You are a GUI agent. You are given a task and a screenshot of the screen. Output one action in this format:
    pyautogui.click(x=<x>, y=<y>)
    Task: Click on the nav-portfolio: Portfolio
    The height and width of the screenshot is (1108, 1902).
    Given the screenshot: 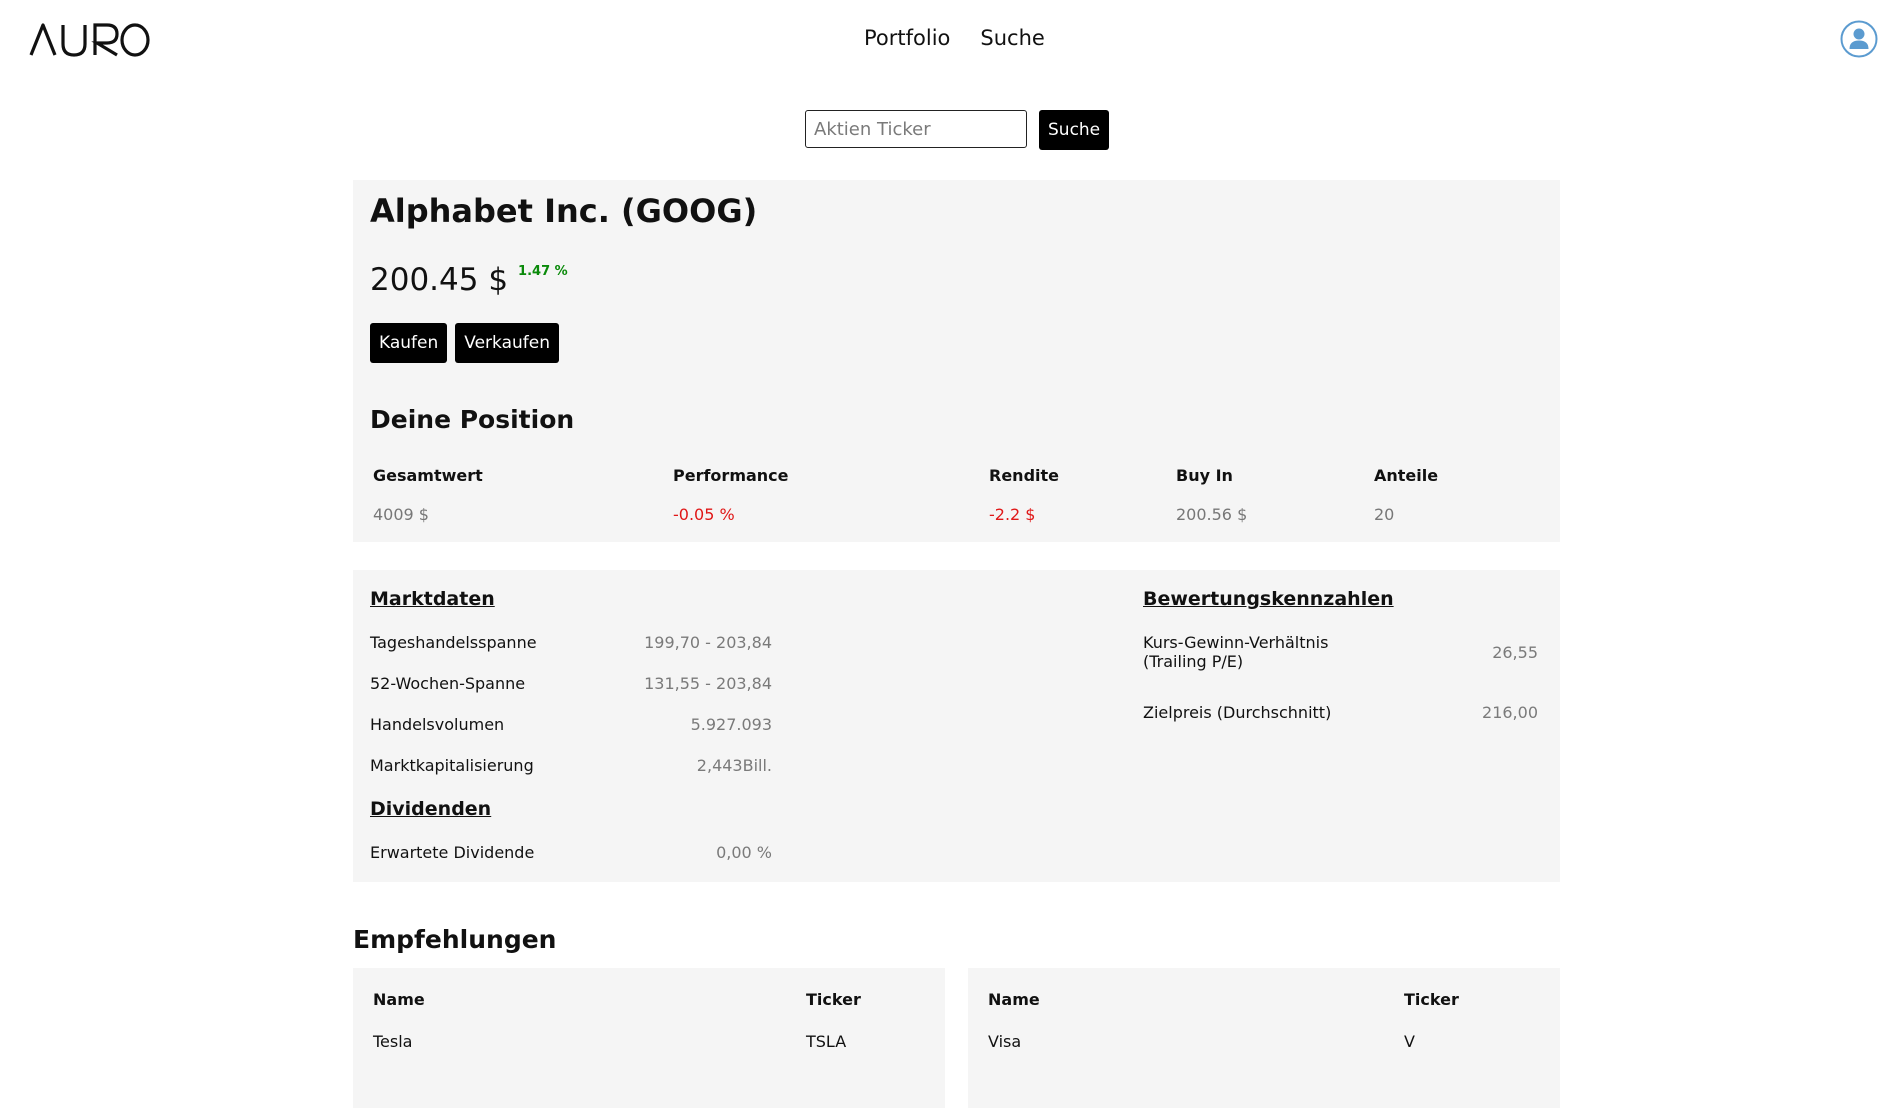 What is the action you would take?
    pyautogui.click(x=907, y=38)
    